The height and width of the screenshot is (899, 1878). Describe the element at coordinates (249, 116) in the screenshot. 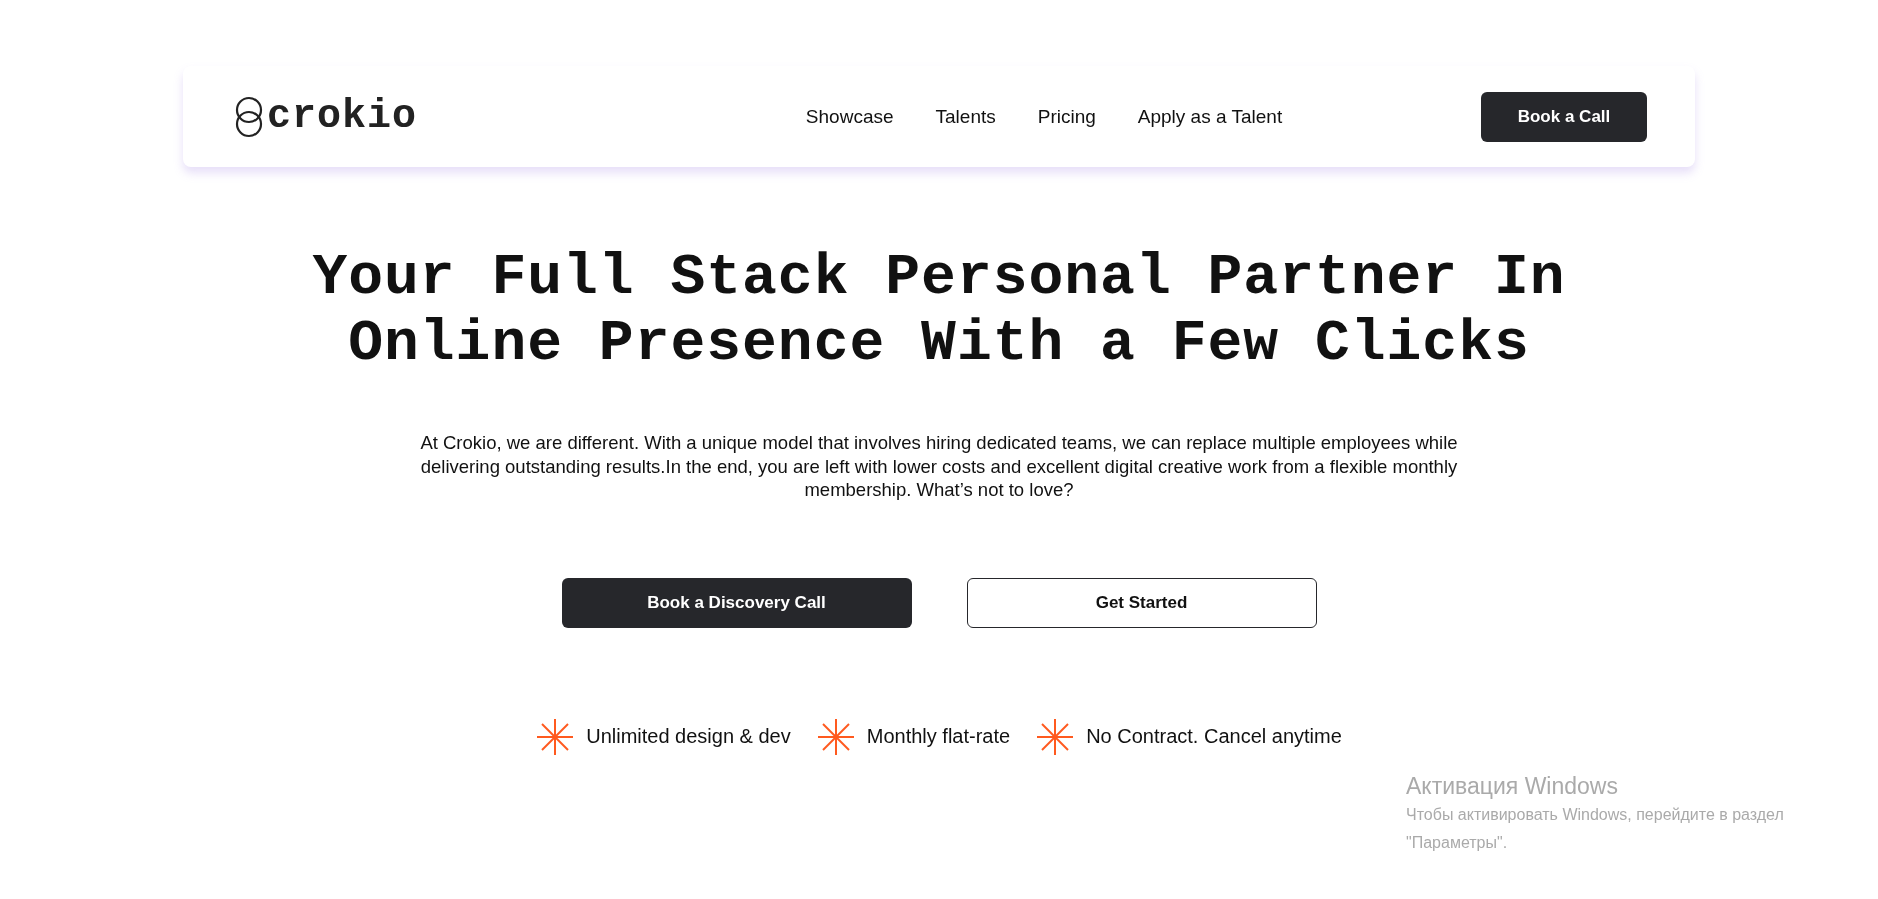

I see `logo-icon` at that location.